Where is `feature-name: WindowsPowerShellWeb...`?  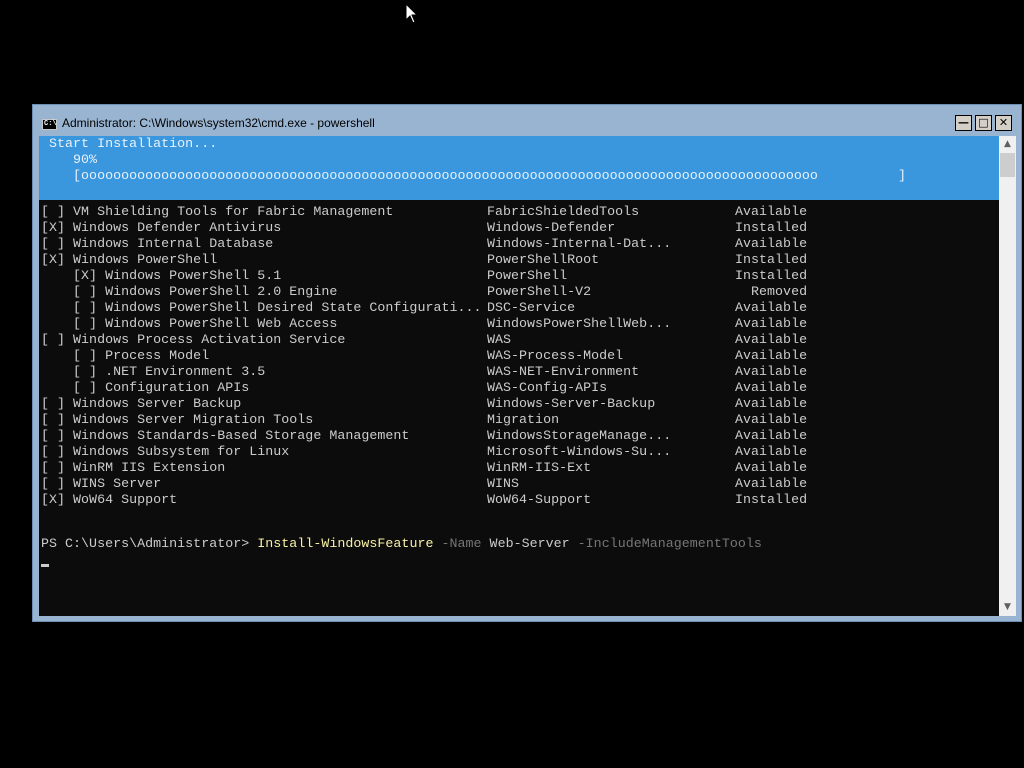 feature-name: WindowsPowerShellWeb... is located at coordinates (579, 323).